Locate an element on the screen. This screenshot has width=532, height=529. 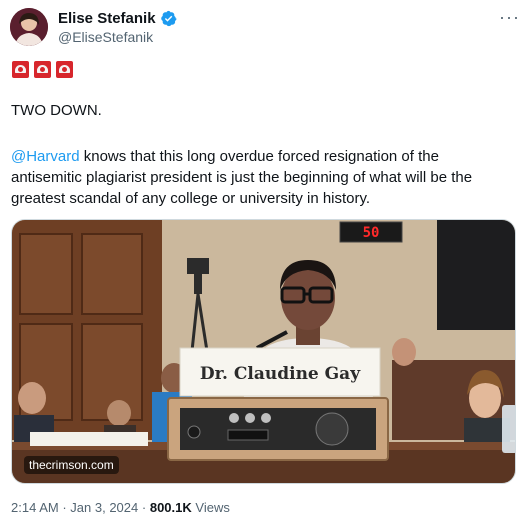
tweet-text-line-1: TWO DOWN. is located at coordinates (56, 110).